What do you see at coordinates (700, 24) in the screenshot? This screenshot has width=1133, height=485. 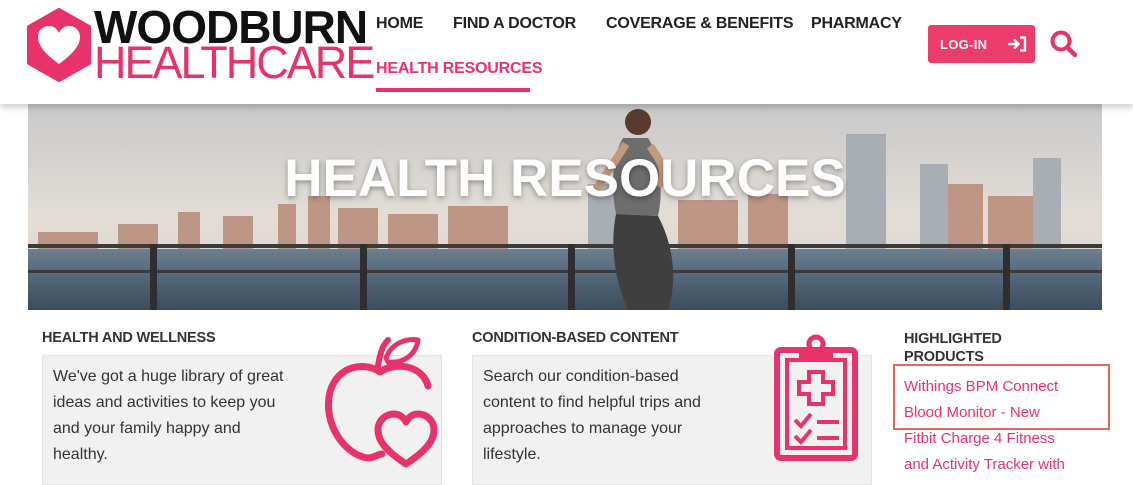 I see `nav-item-coverage-benefits: COVERAGE & BENEFITS` at bounding box center [700, 24].